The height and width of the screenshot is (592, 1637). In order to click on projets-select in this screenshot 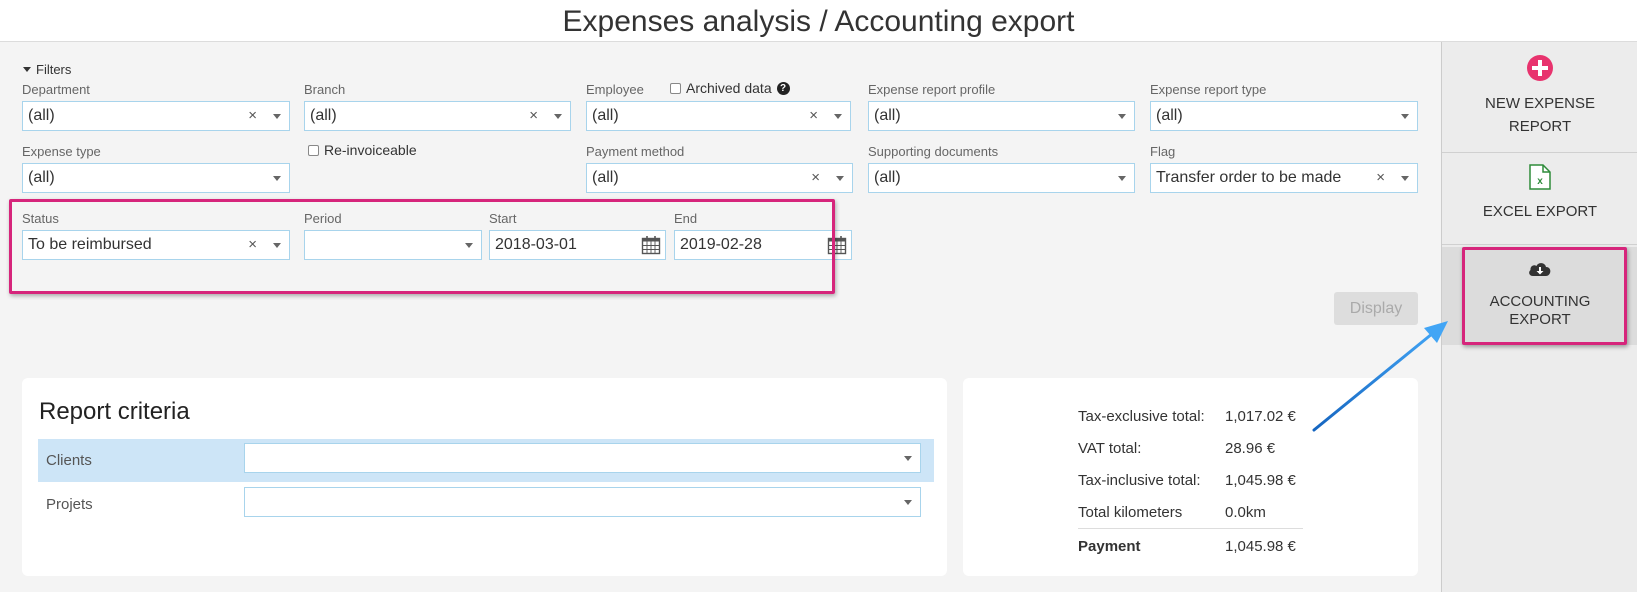, I will do `click(582, 502)`.